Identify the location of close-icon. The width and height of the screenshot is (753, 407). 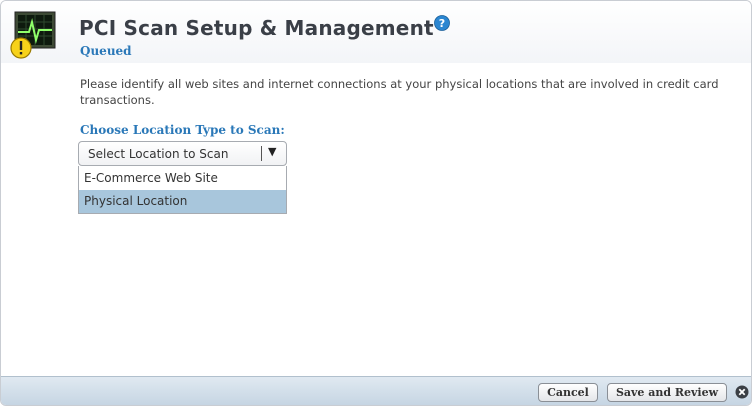
(742, 392).